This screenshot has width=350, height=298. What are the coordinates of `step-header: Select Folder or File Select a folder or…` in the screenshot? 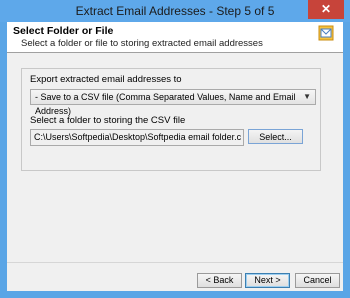 It's located at (175, 37).